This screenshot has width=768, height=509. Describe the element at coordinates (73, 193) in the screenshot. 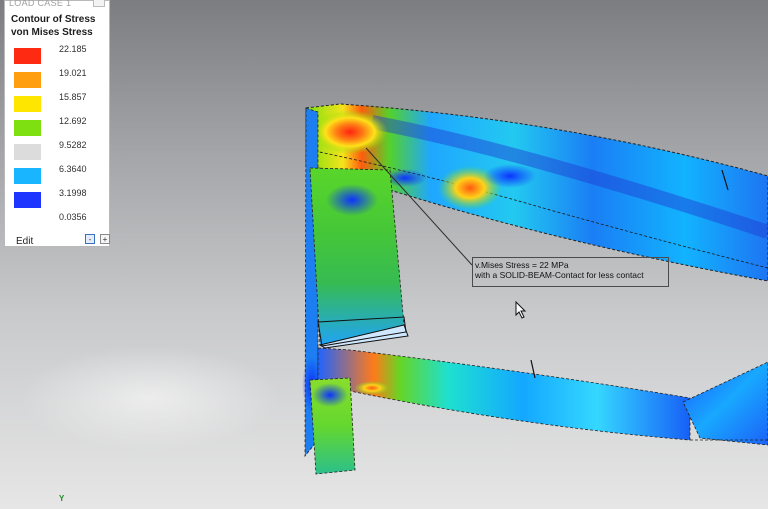

I see `legend-value-7: 3.1998` at that location.